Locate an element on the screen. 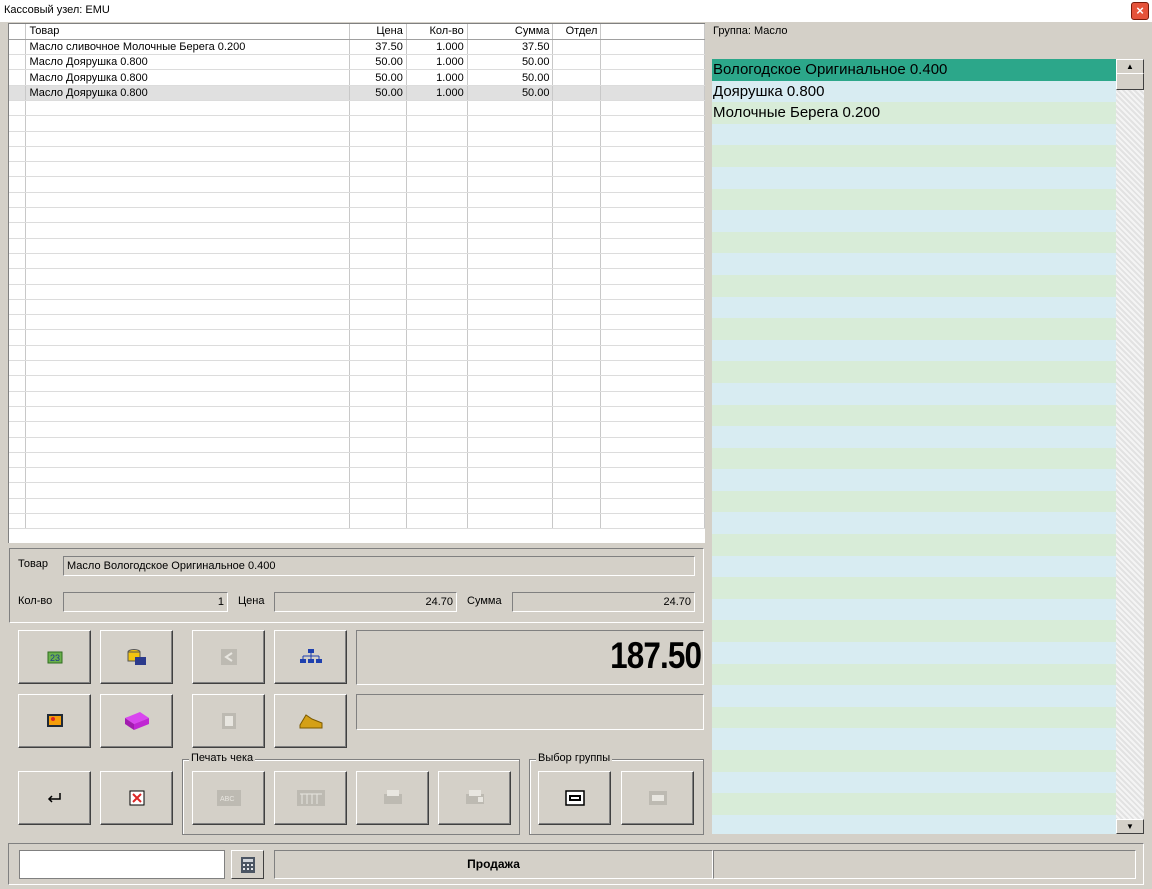  col-header-qty: Кол-во is located at coordinates (437, 32).